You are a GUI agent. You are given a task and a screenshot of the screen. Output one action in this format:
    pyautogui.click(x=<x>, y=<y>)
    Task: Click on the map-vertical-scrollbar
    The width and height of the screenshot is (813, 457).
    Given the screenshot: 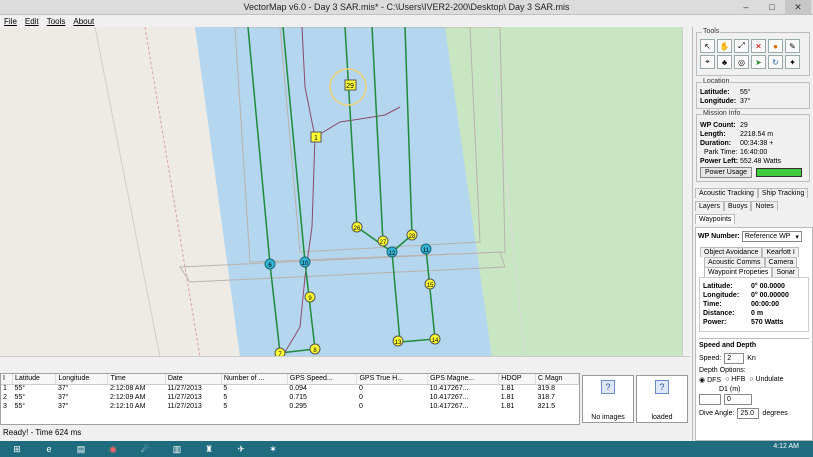 What is the action you would take?
    pyautogui.click(x=686, y=191)
    